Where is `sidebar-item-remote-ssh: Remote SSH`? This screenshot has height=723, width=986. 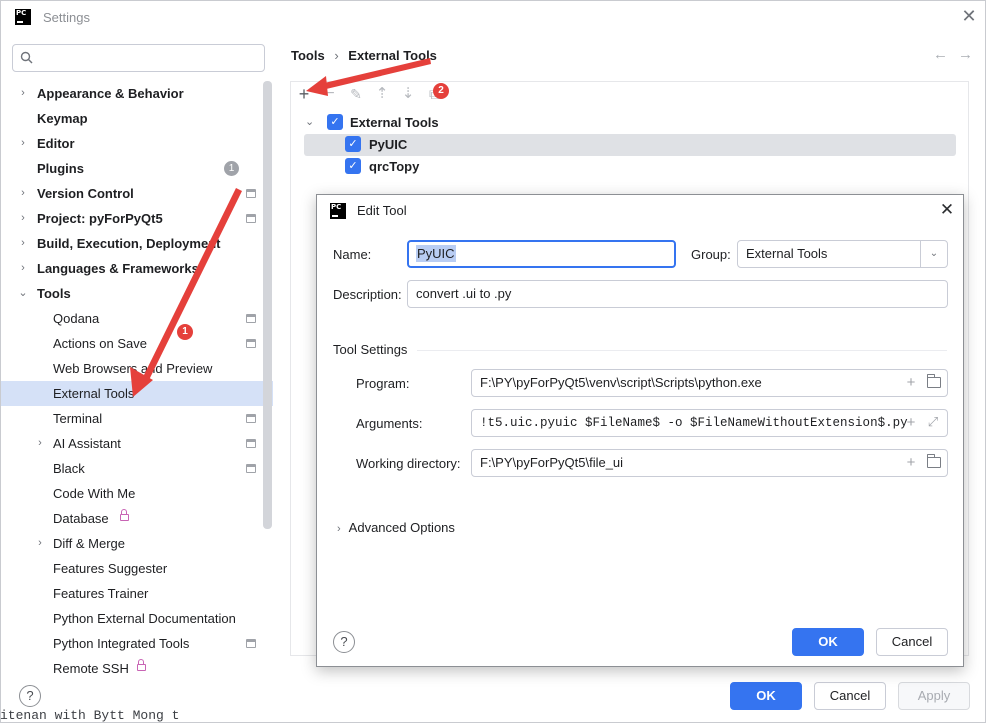 sidebar-item-remote-ssh: Remote SSH is located at coordinates (137, 668).